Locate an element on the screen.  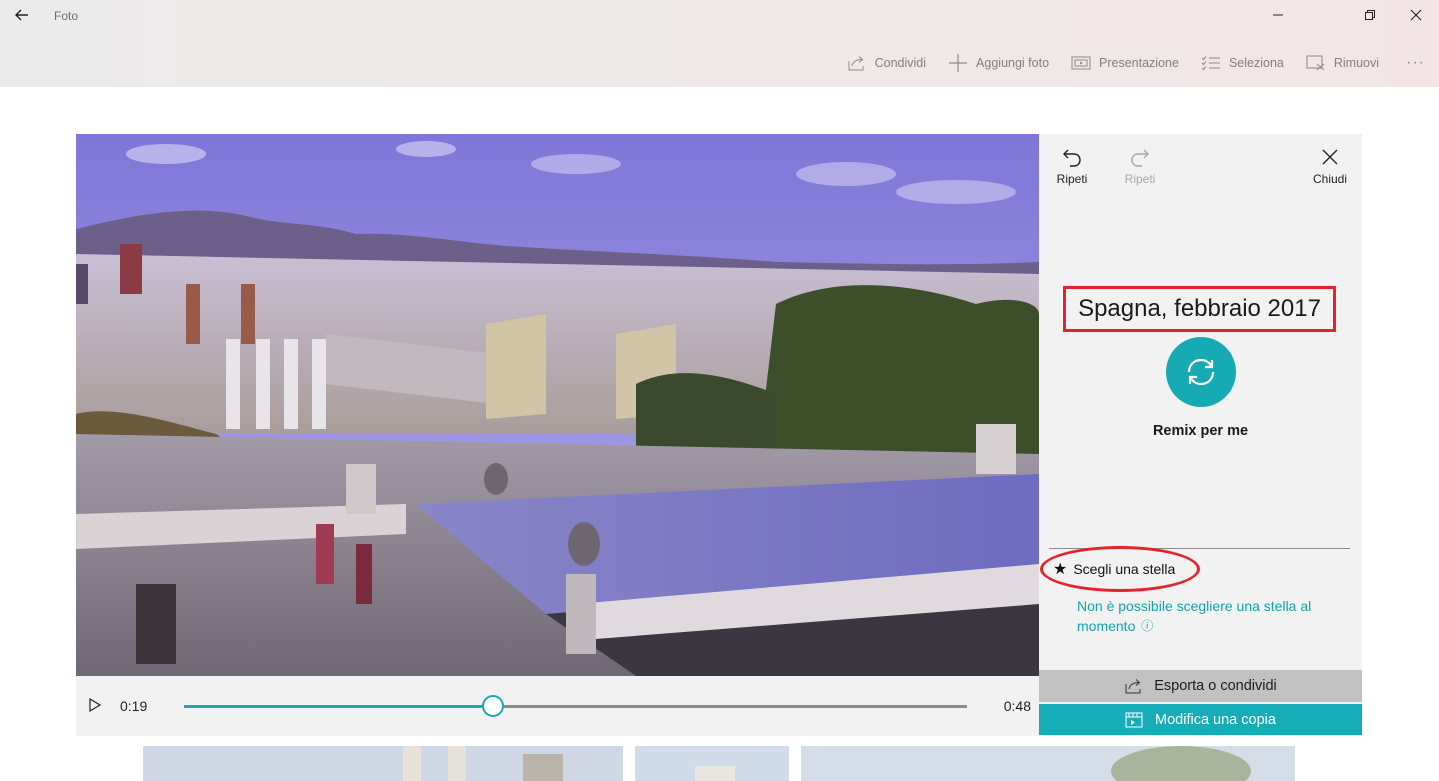
minimize-icon is located at coordinates (1278, 15).